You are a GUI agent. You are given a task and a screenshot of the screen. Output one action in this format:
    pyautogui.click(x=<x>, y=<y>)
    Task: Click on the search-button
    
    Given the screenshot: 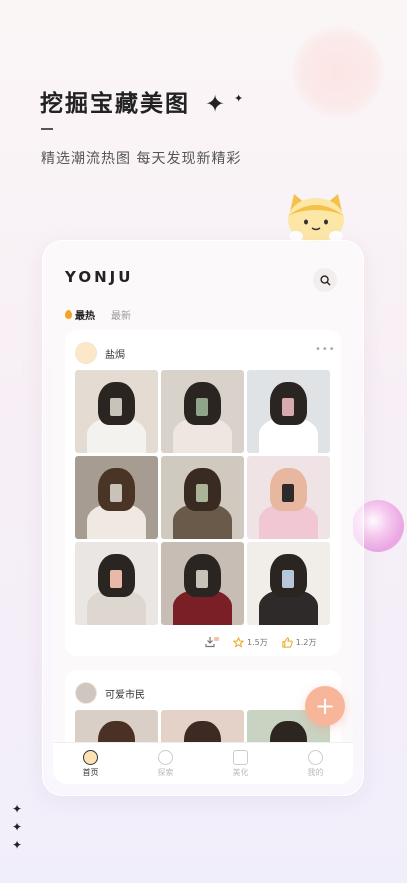 What is the action you would take?
    pyautogui.click(x=325, y=280)
    